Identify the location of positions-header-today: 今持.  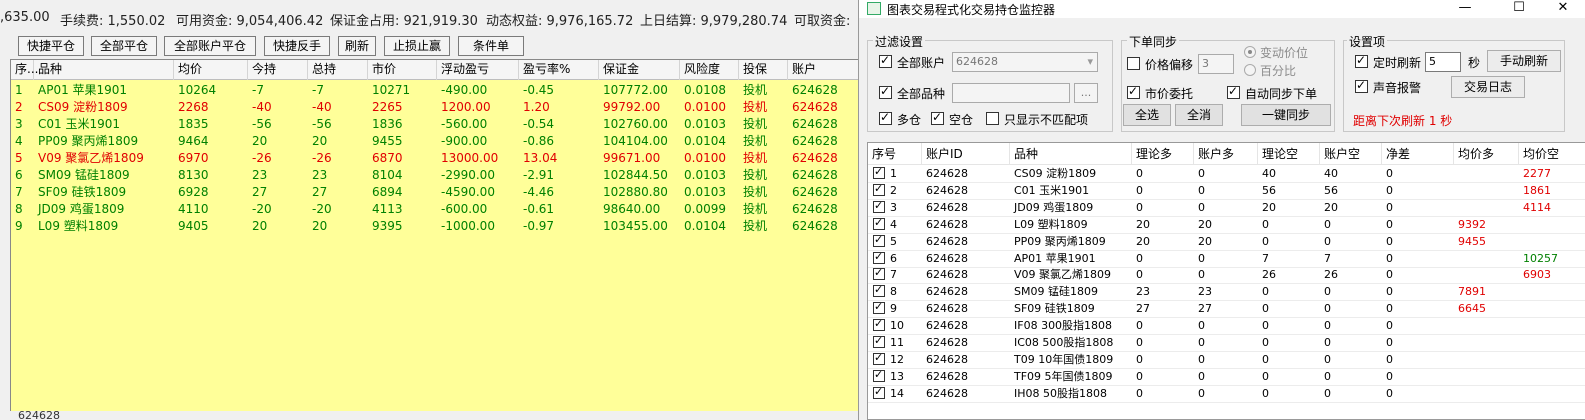
(278, 70).